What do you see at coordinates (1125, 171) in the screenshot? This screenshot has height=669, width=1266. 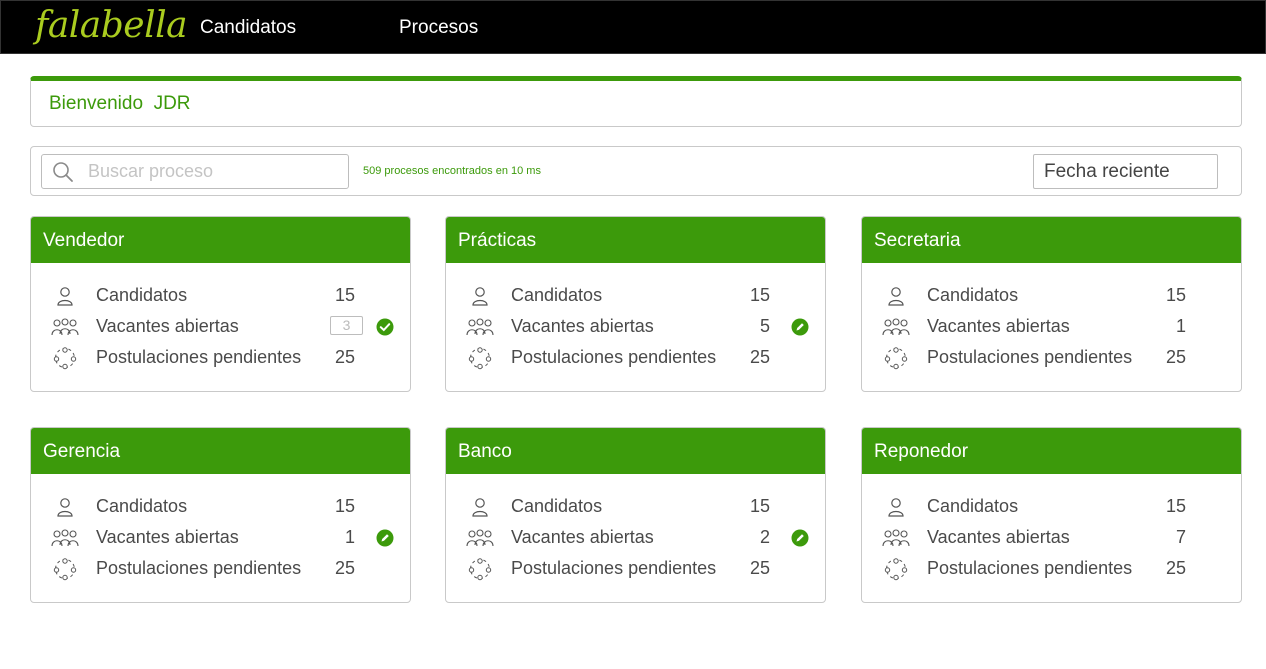 I see `sort-select: Fecha reciente` at bounding box center [1125, 171].